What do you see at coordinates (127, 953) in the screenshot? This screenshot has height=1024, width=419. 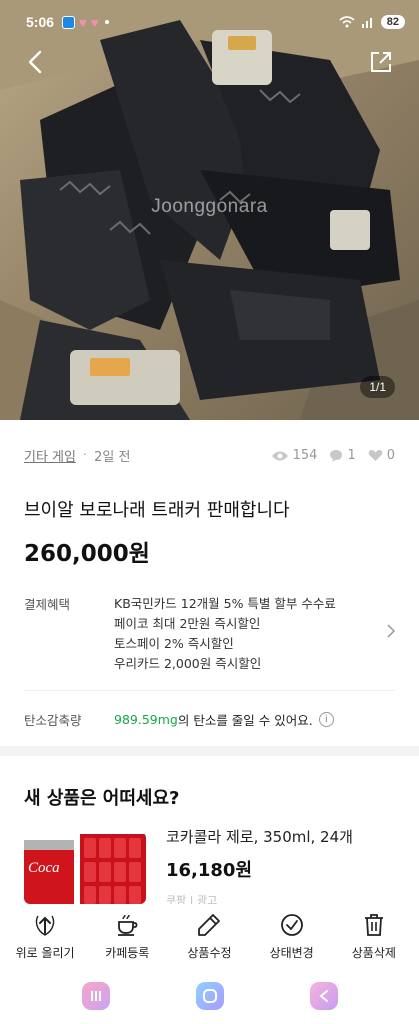 I see `cafe-register-label: 카페등록` at bounding box center [127, 953].